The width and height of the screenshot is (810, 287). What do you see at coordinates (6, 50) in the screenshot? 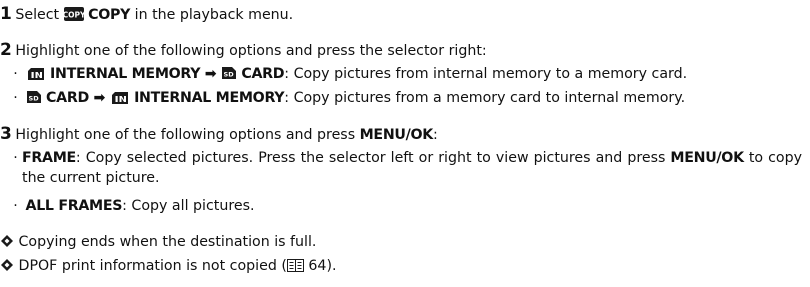
I see `step-number: 2` at bounding box center [6, 50].